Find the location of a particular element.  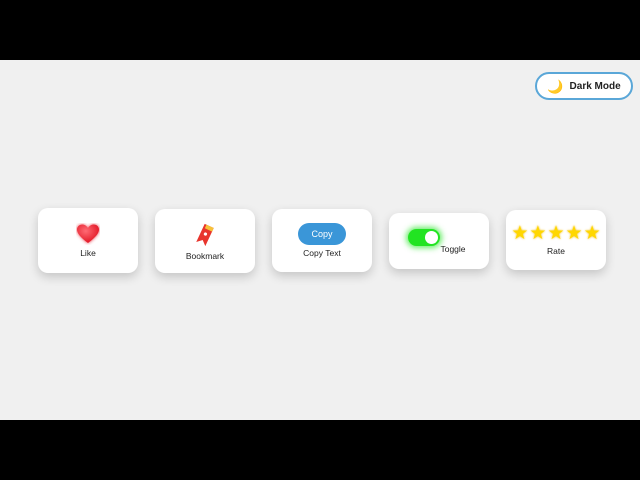

toggle-card: Toggle is located at coordinates (439, 241).